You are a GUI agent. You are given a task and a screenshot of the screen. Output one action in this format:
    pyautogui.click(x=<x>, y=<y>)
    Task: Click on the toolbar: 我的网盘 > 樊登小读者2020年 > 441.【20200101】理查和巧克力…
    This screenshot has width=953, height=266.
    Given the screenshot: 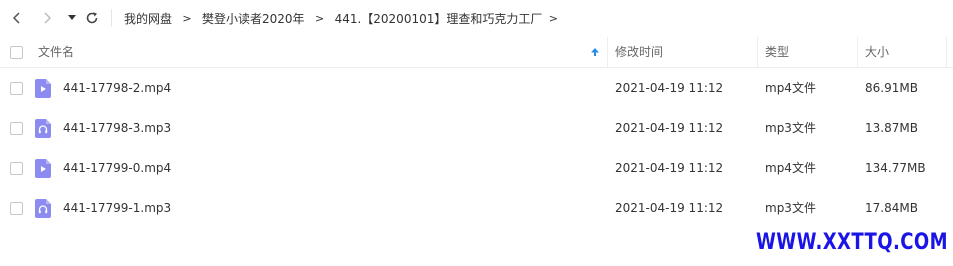 What is the action you would take?
    pyautogui.click(x=476, y=18)
    